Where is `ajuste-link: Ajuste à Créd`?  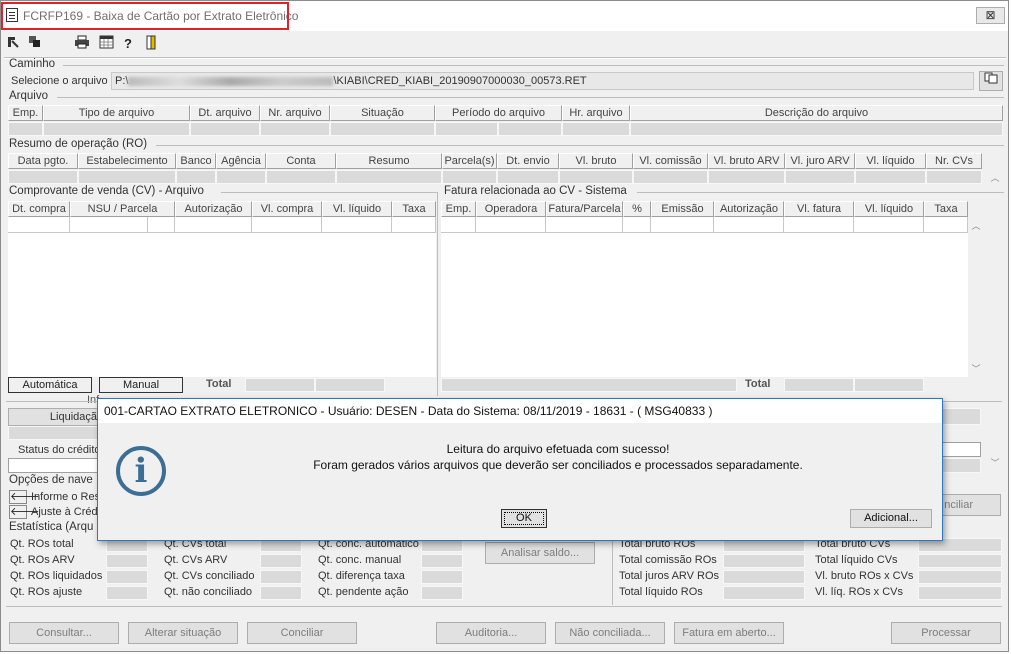 ajuste-link: Ajuste à Créd is located at coordinates (64, 512).